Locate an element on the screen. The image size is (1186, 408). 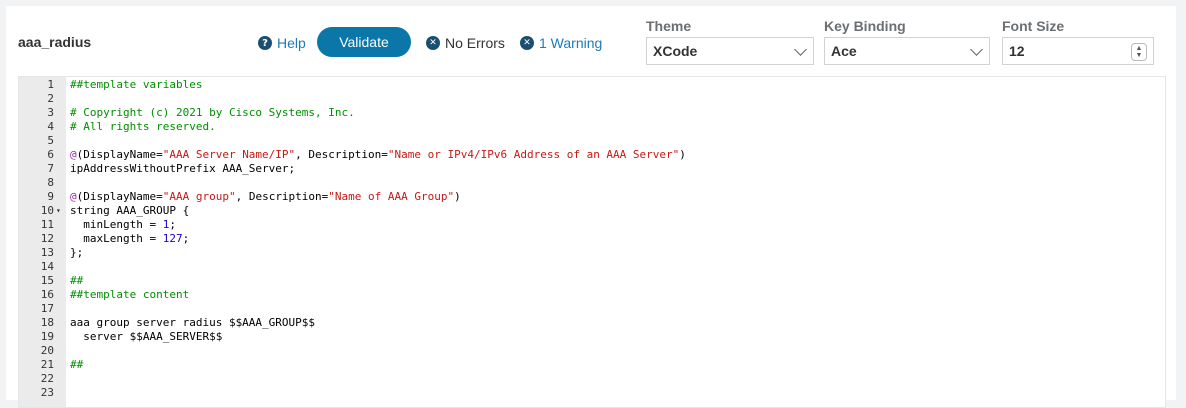
code-line: 2 is located at coordinates (592, 99).